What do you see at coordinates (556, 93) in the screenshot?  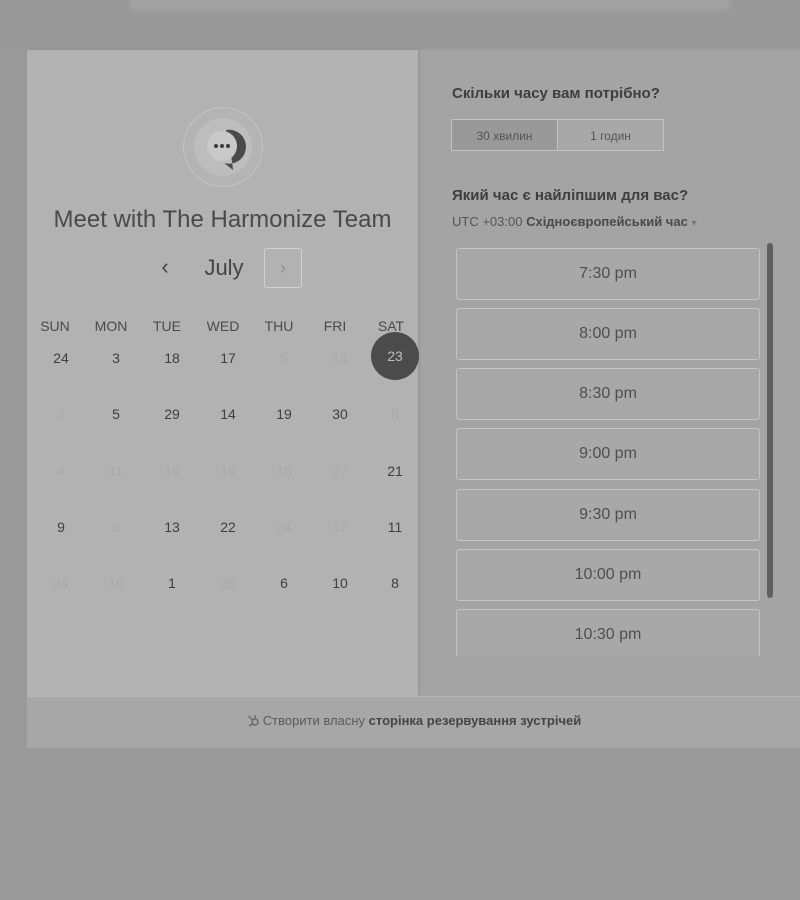 I see `duration-question: Скільки часу вам потрібно?` at bounding box center [556, 93].